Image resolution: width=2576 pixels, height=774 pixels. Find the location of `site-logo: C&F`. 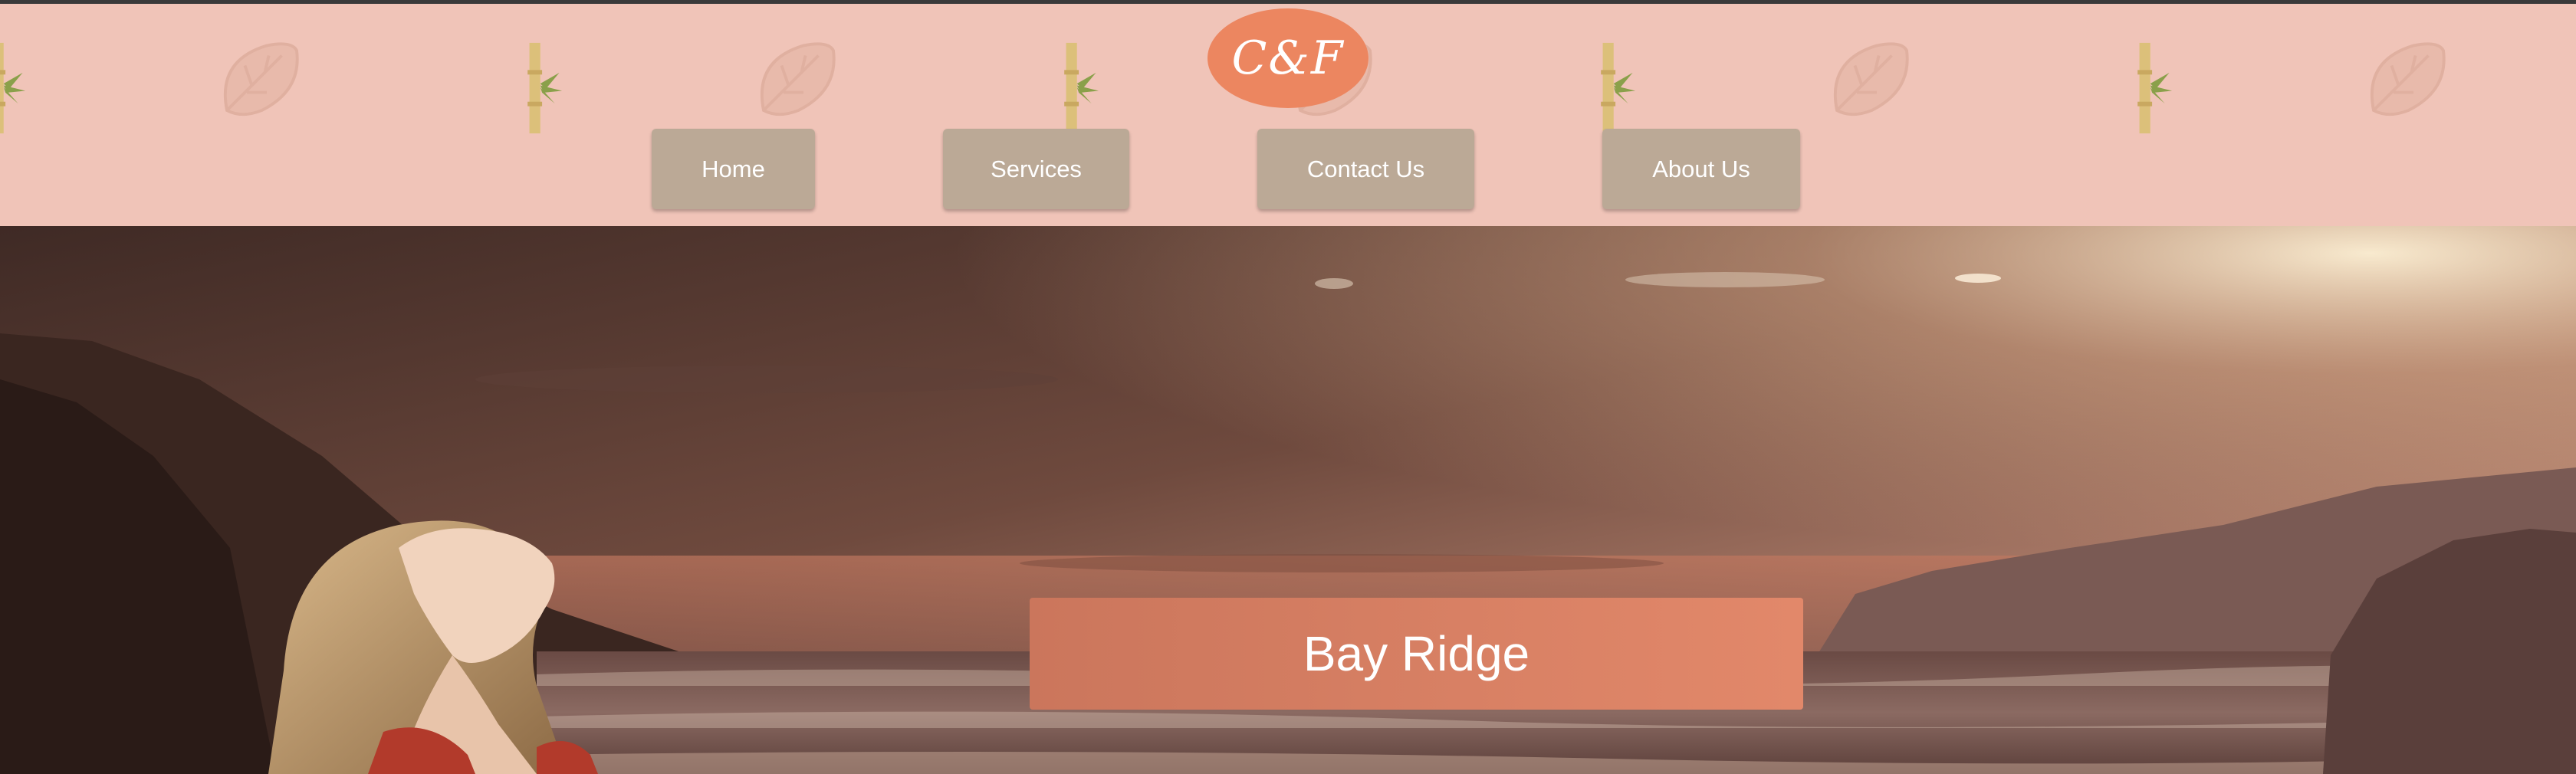

site-logo: C&F is located at coordinates (1288, 58).